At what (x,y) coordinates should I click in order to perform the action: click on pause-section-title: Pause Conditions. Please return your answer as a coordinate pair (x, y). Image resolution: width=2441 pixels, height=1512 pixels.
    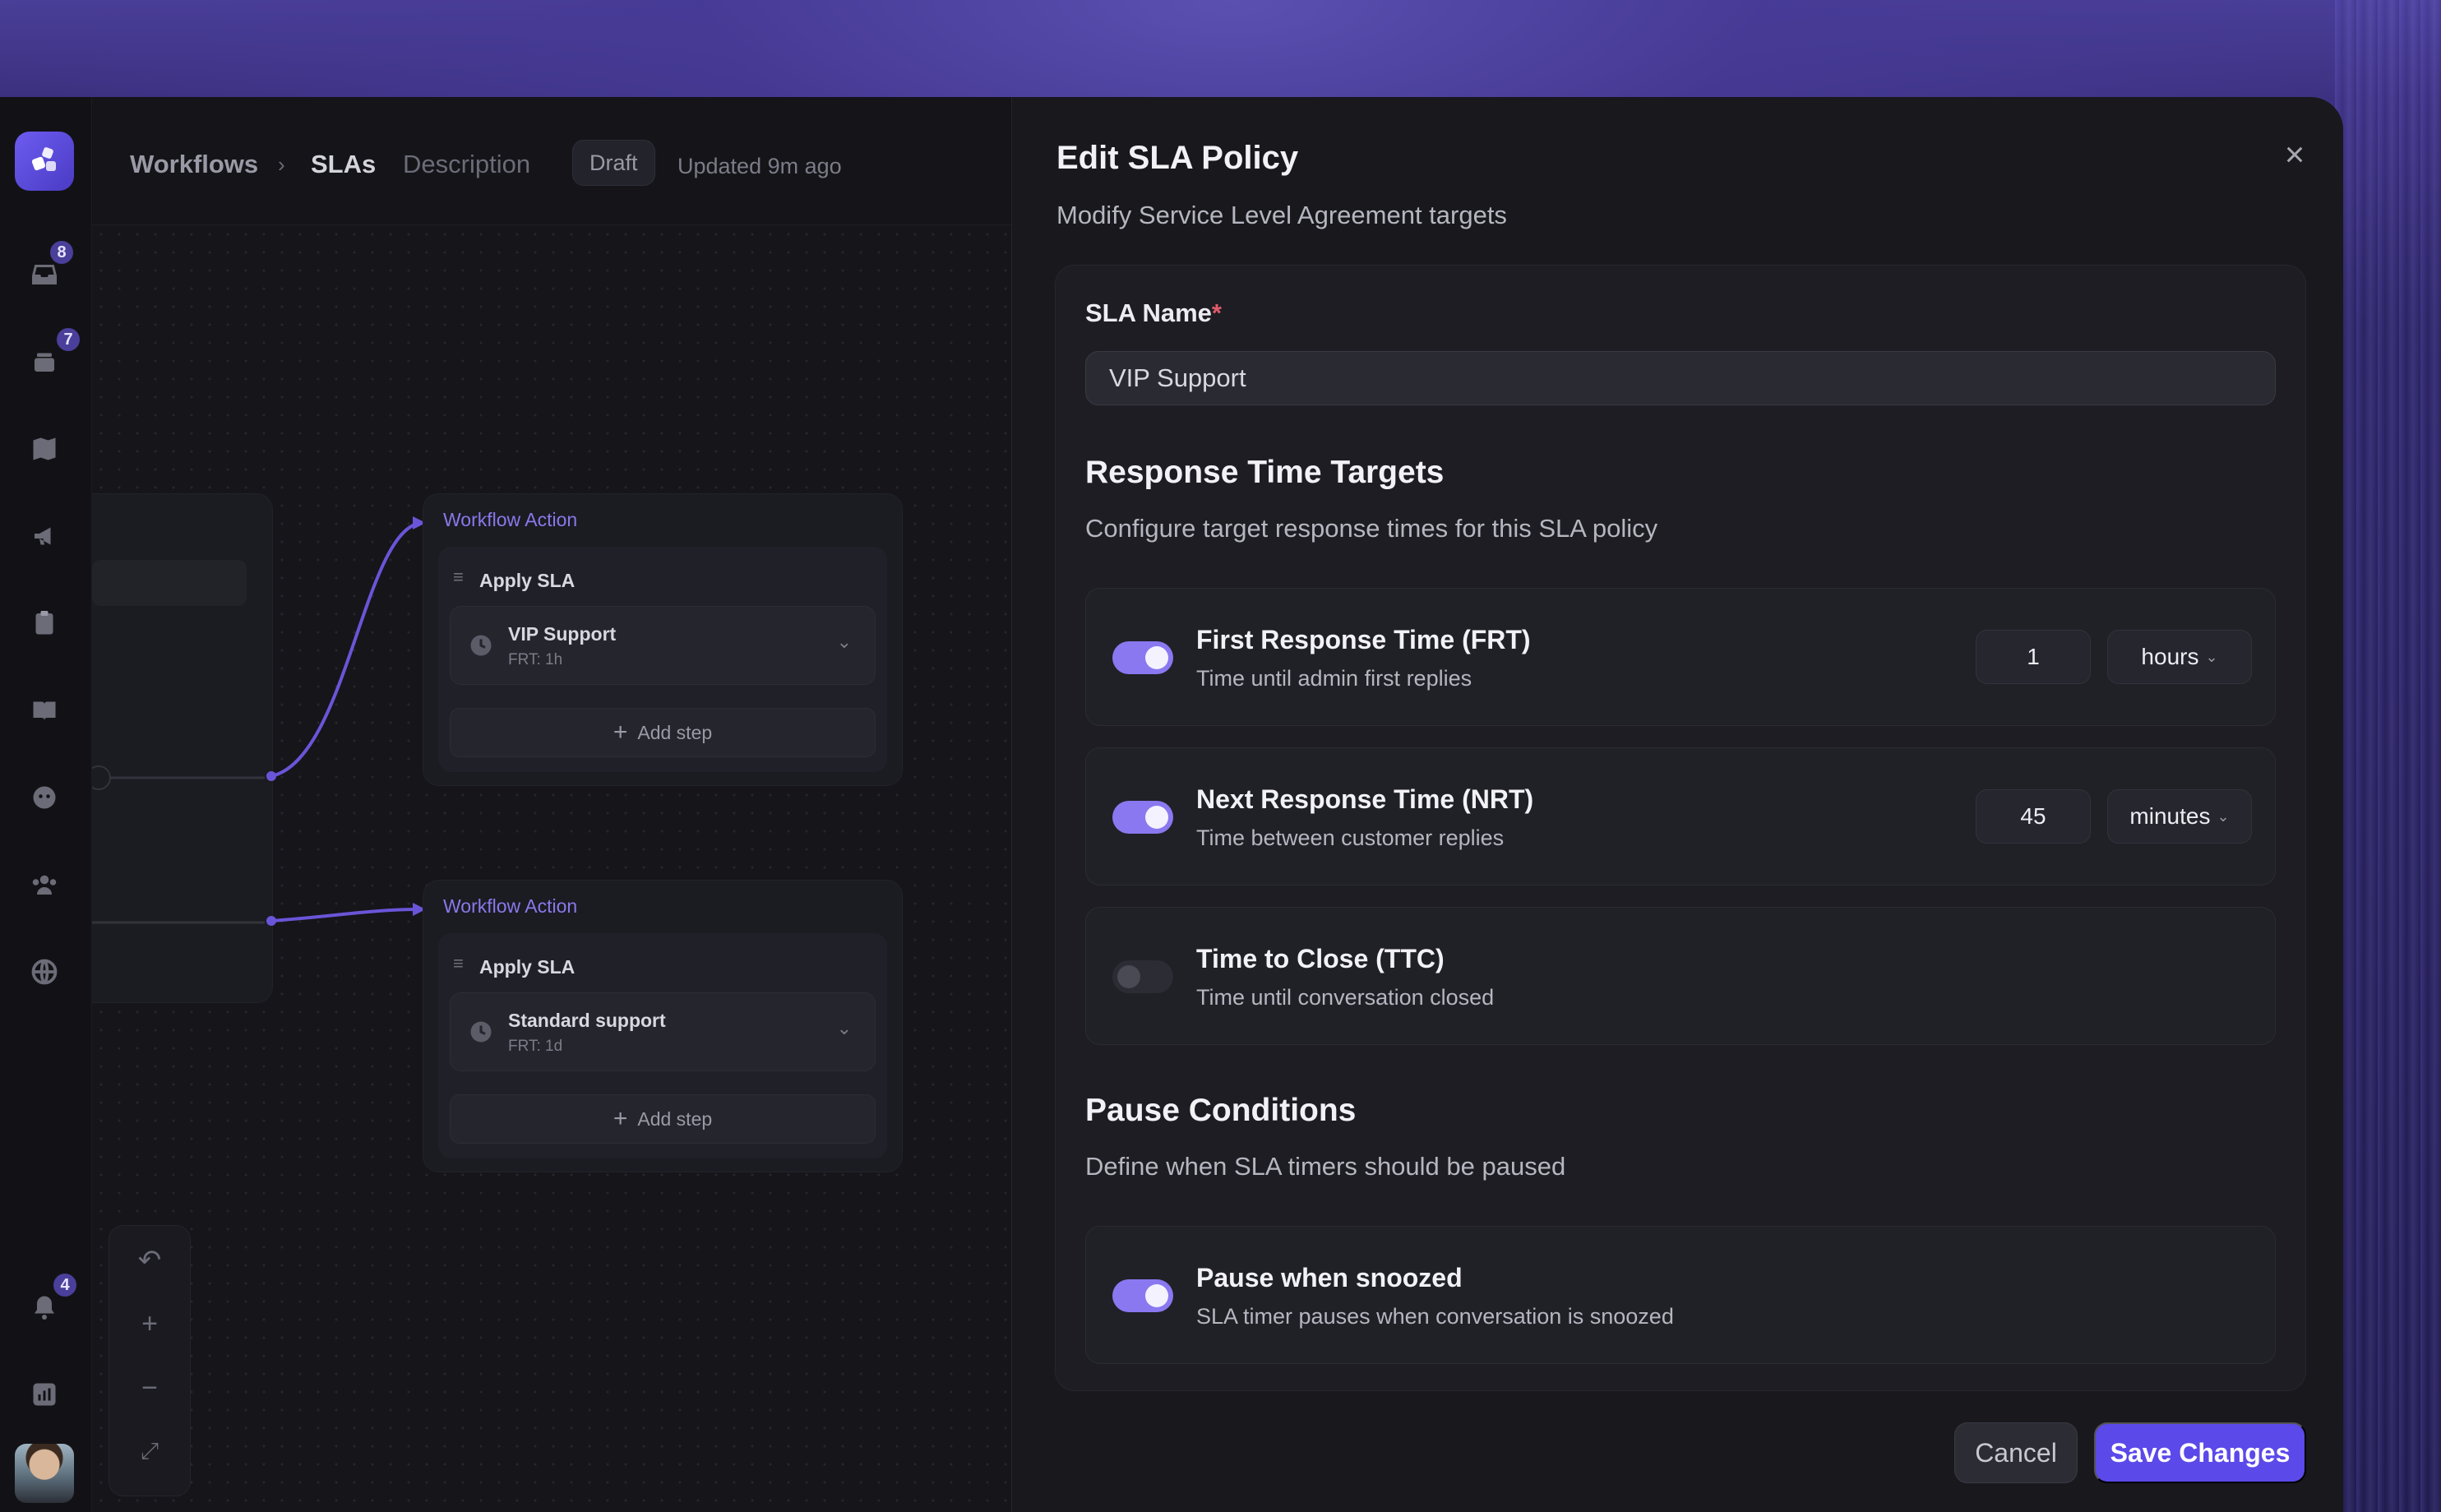
    Looking at the image, I should click on (1221, 1110).